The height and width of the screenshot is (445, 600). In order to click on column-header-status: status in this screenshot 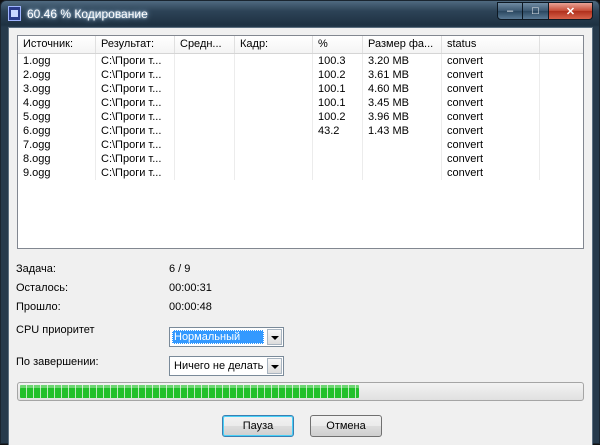, I will do `click(491, 44)`.